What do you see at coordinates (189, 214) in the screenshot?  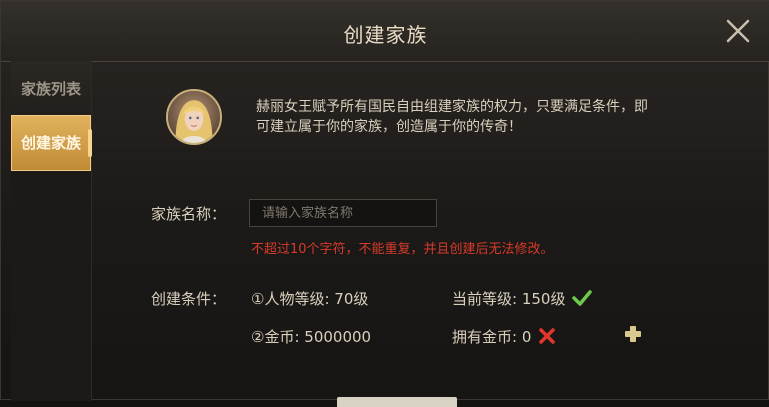 I see `clan-name-label: 家族名称：` at bounding box center [189, 214].